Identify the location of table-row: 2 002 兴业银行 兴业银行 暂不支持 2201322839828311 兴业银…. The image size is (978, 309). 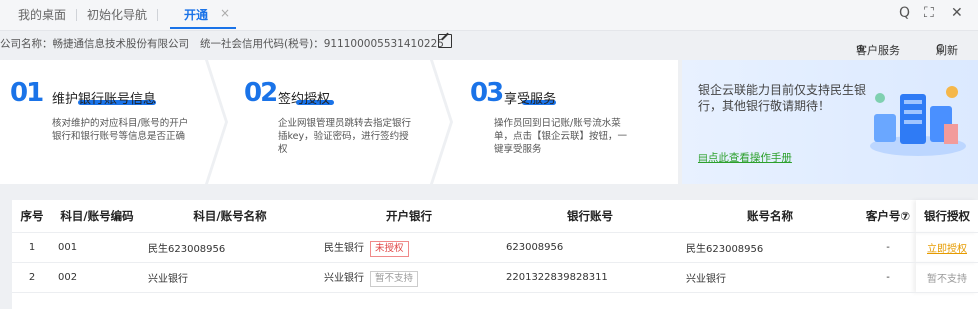
(495, 277).